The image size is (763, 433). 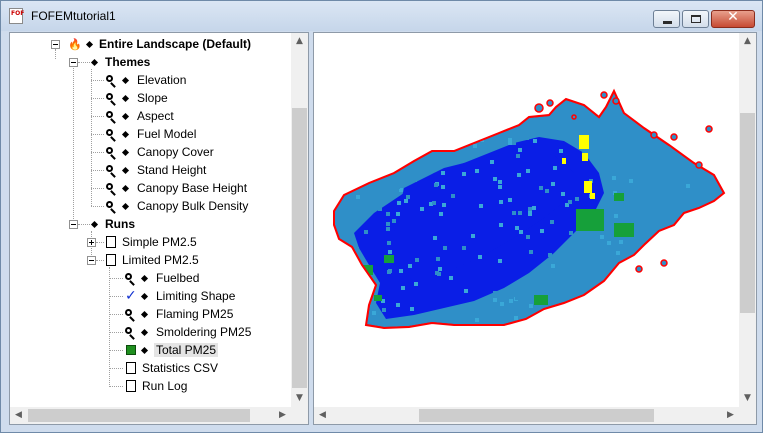 I want to click on expand-toggle, so click(x=91, y=242).